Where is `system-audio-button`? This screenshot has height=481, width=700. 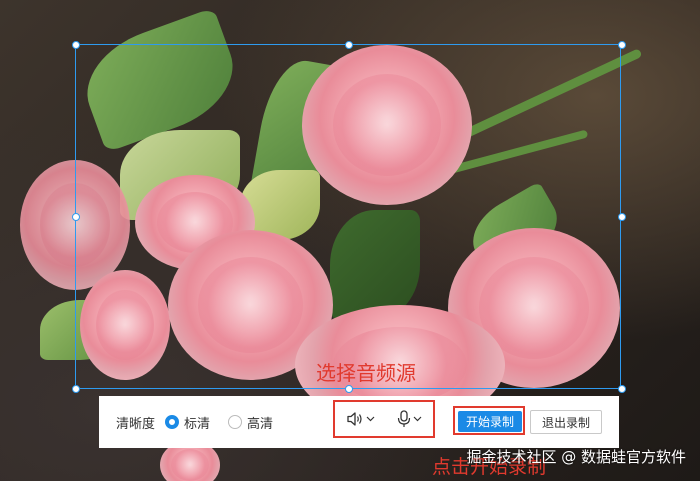 system-audio-button is located at coordinates (360, 419).